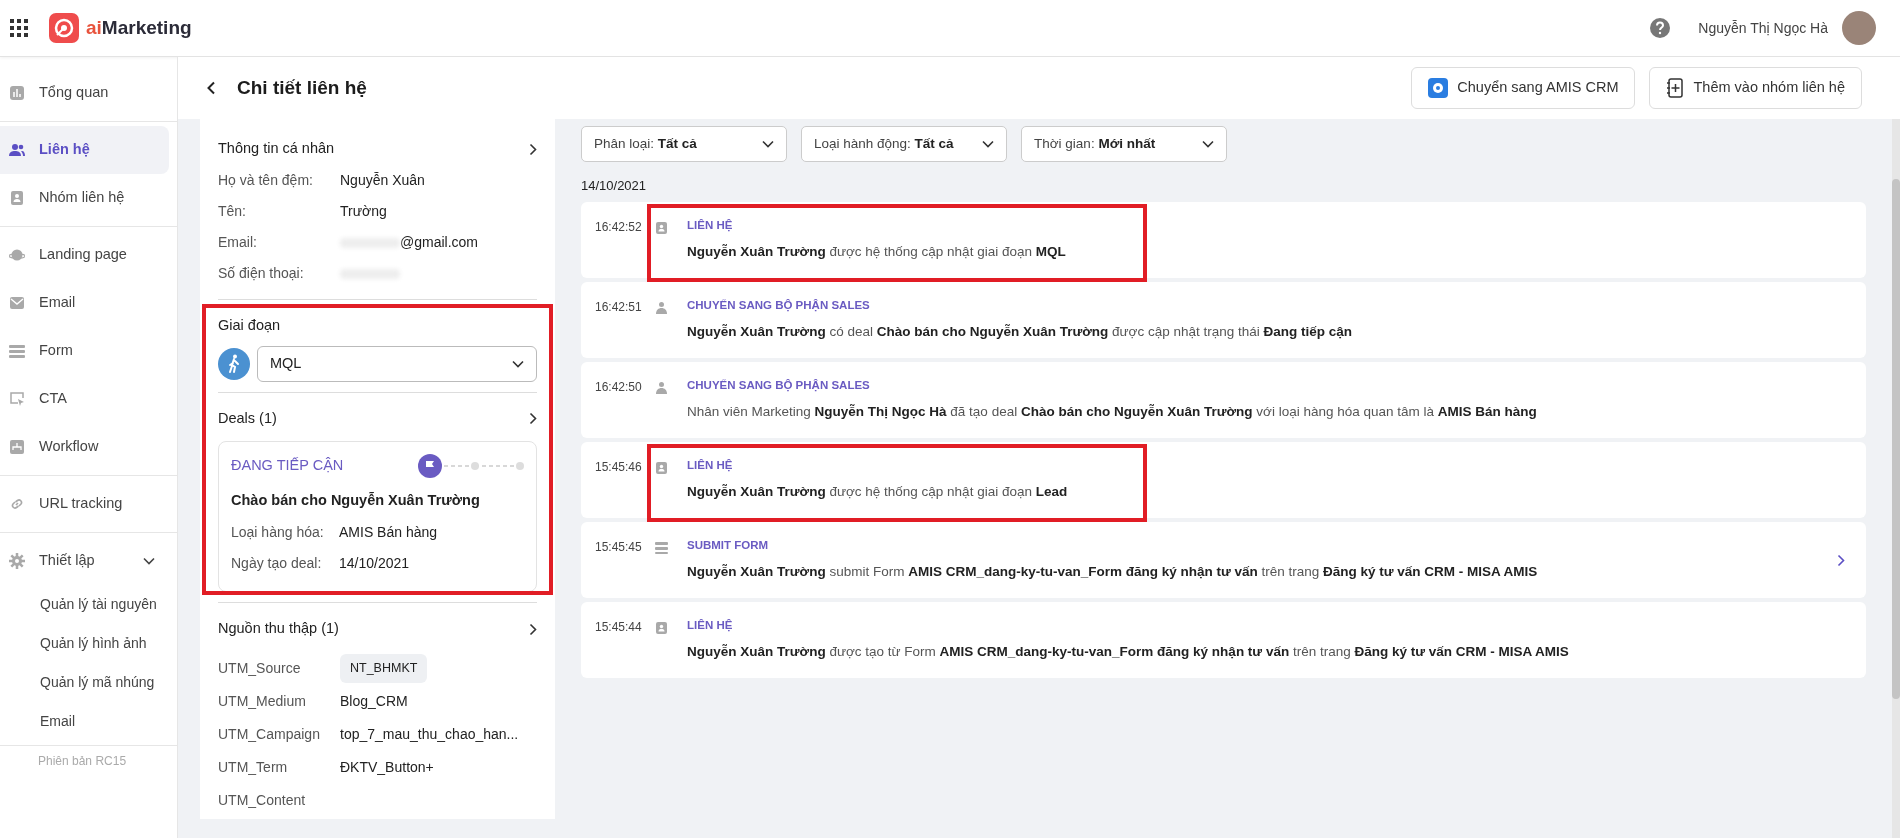 This screenshot has height=838, width=1900. What do you see at coordinates (619, 547) in the screenshot?
I see `entry-time: 15:45:45` at bounding box center [619, 547].